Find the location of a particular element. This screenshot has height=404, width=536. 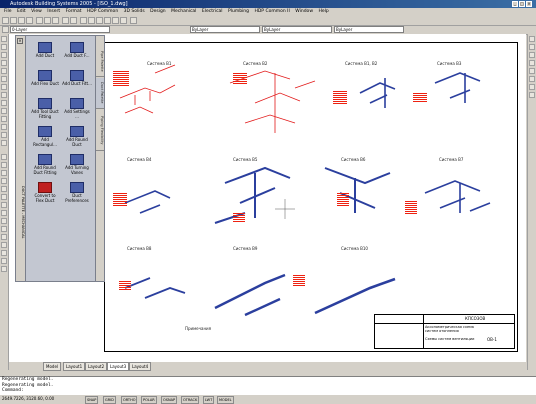

trim-icon is located at coordinates (4, 229).